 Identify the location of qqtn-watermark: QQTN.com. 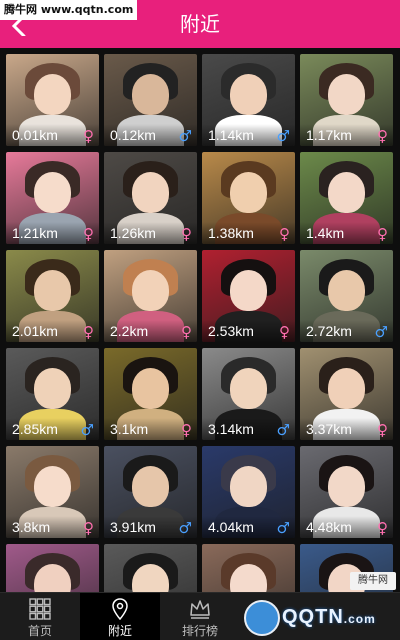
(319, 618).